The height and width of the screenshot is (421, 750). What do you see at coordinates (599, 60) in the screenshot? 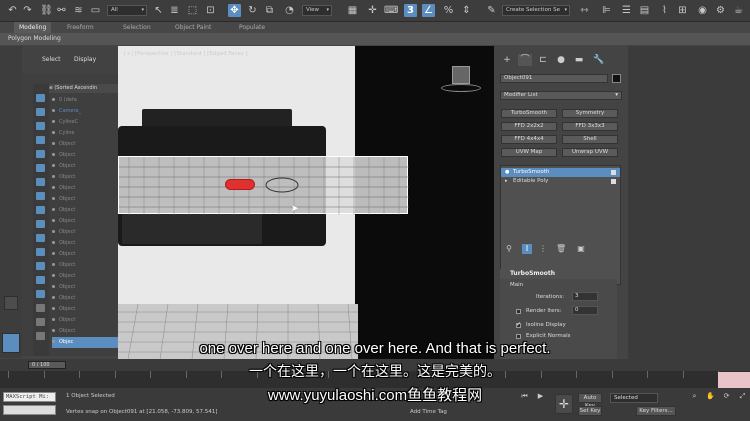
I see `utilities-tab-icon: 🔧` at bounding box center [599, 60].